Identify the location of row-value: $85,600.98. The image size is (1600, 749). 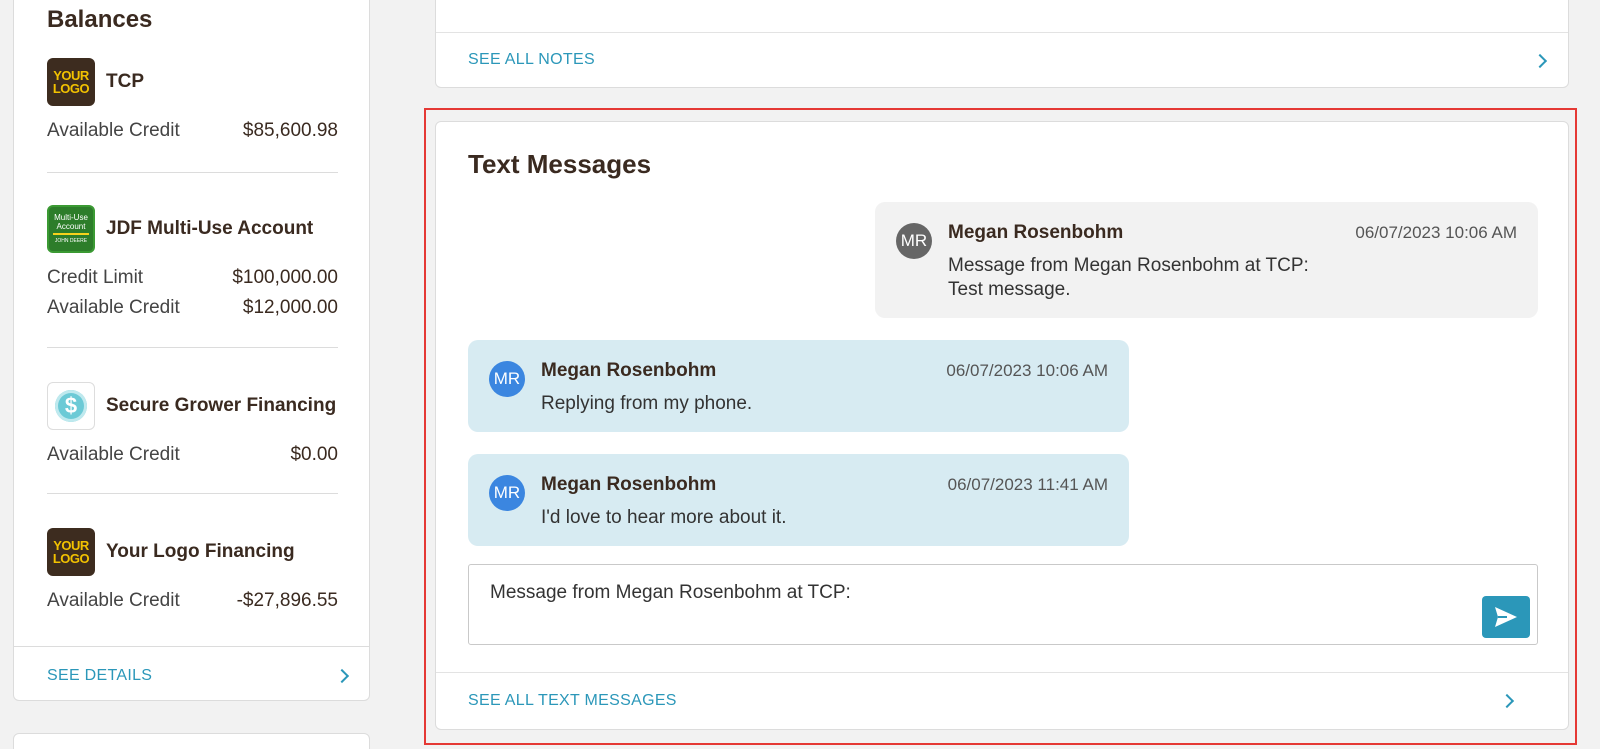
(290, 130).